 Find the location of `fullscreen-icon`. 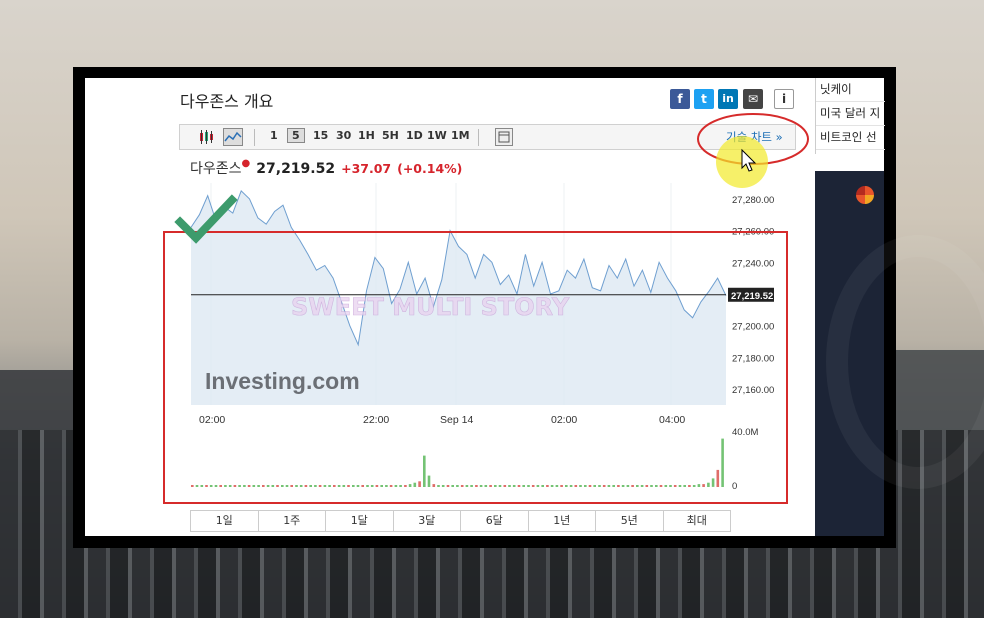

fullscreen-icon is located at coordinates (504, 137).